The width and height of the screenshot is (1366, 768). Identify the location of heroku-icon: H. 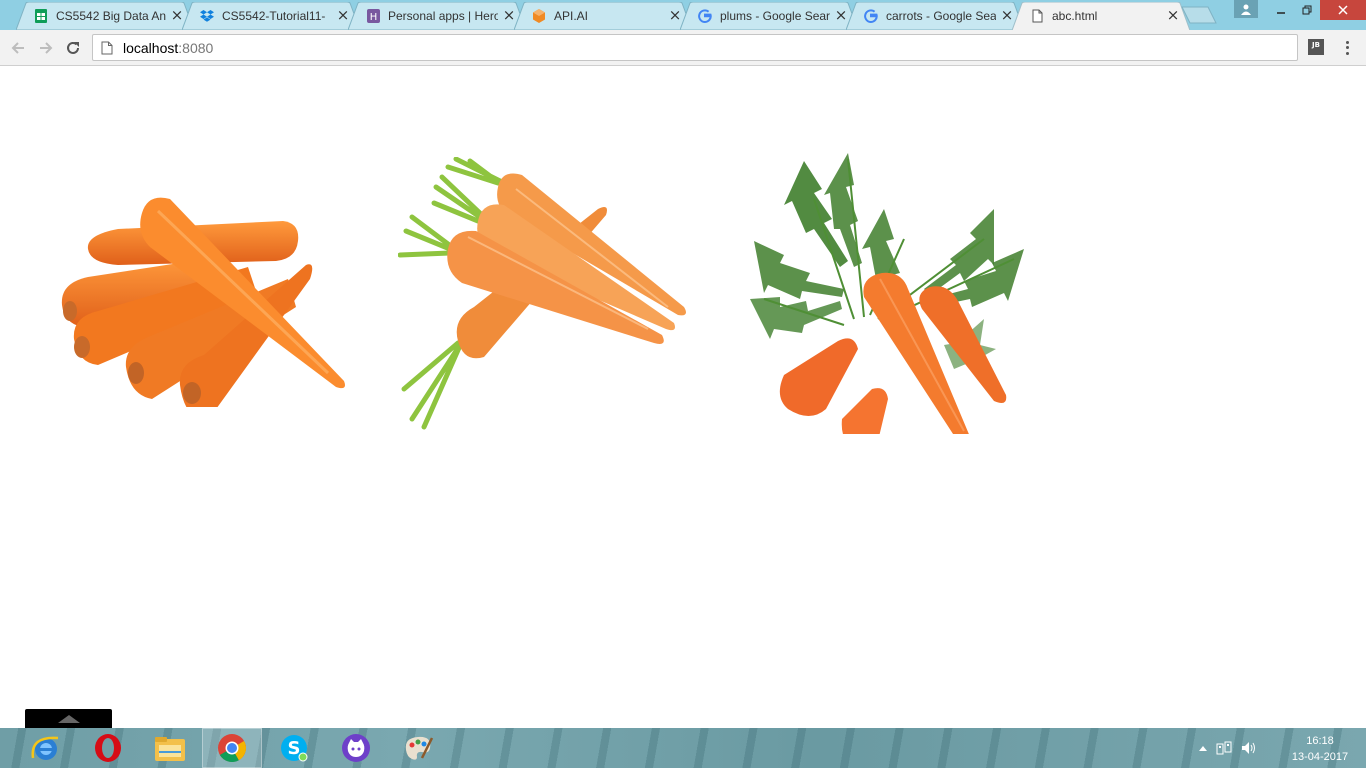
(373, 16).